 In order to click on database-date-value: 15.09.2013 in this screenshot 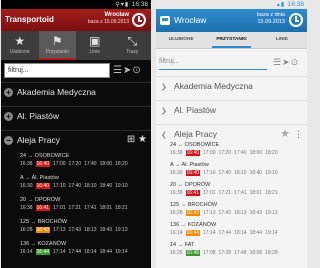, I will do `click(271, 21)`.